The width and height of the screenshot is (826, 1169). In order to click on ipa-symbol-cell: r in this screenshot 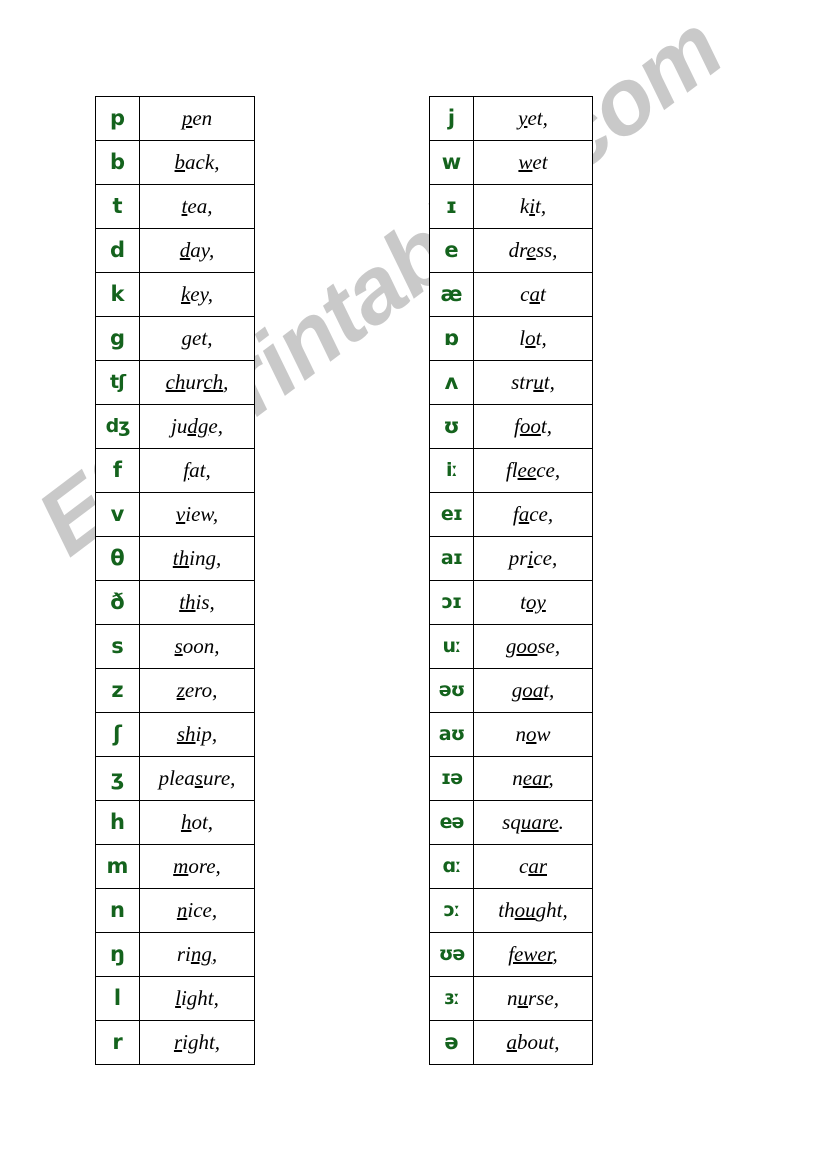, I will do `click(117, 1042)`.